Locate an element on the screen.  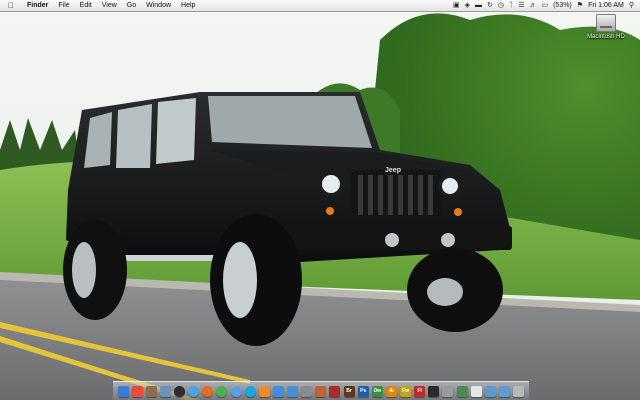
dock-item-preview is located at coordinates (476, 391).